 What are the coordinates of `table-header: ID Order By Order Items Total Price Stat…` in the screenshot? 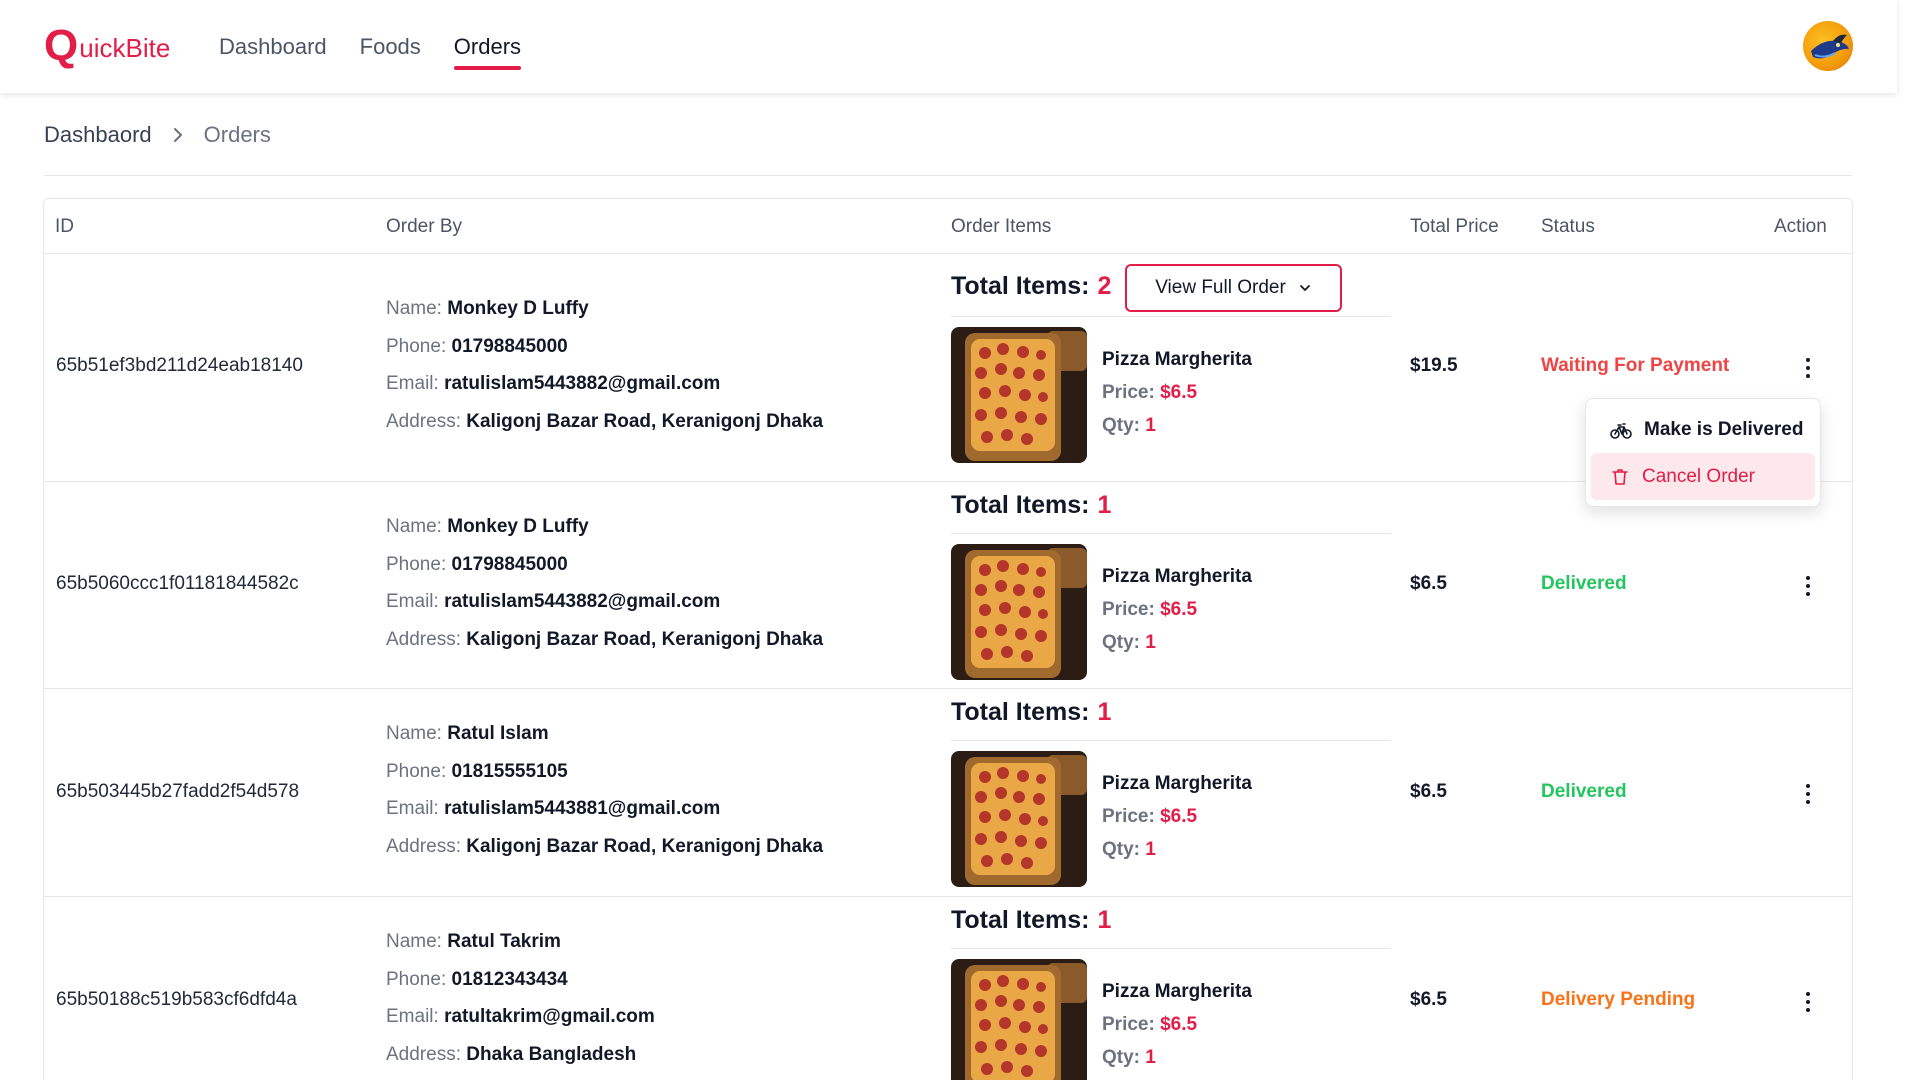 It's located at (948, 226).